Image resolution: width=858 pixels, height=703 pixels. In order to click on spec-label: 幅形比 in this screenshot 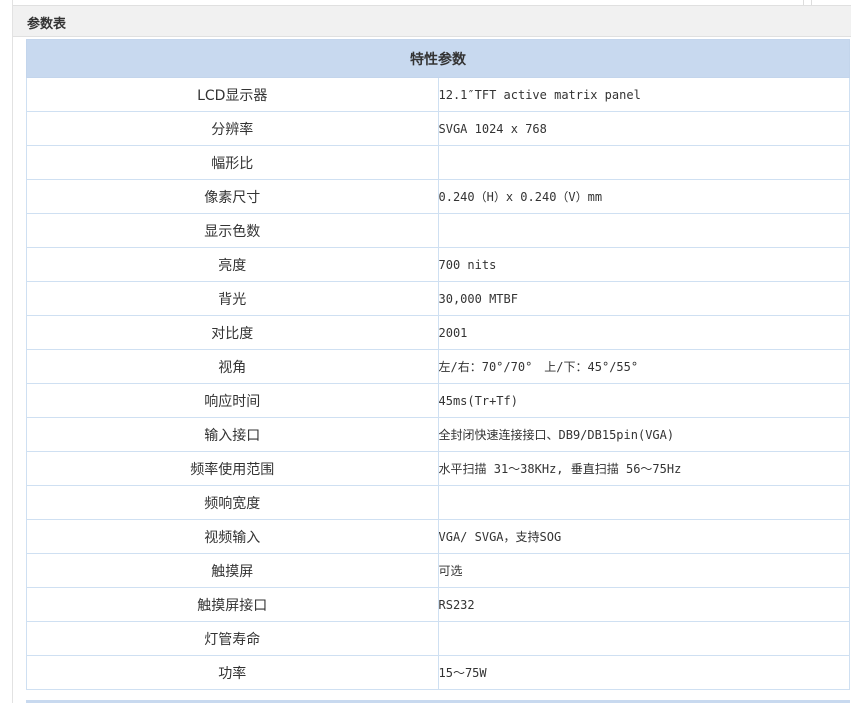, I will do `click(232, 162)`.